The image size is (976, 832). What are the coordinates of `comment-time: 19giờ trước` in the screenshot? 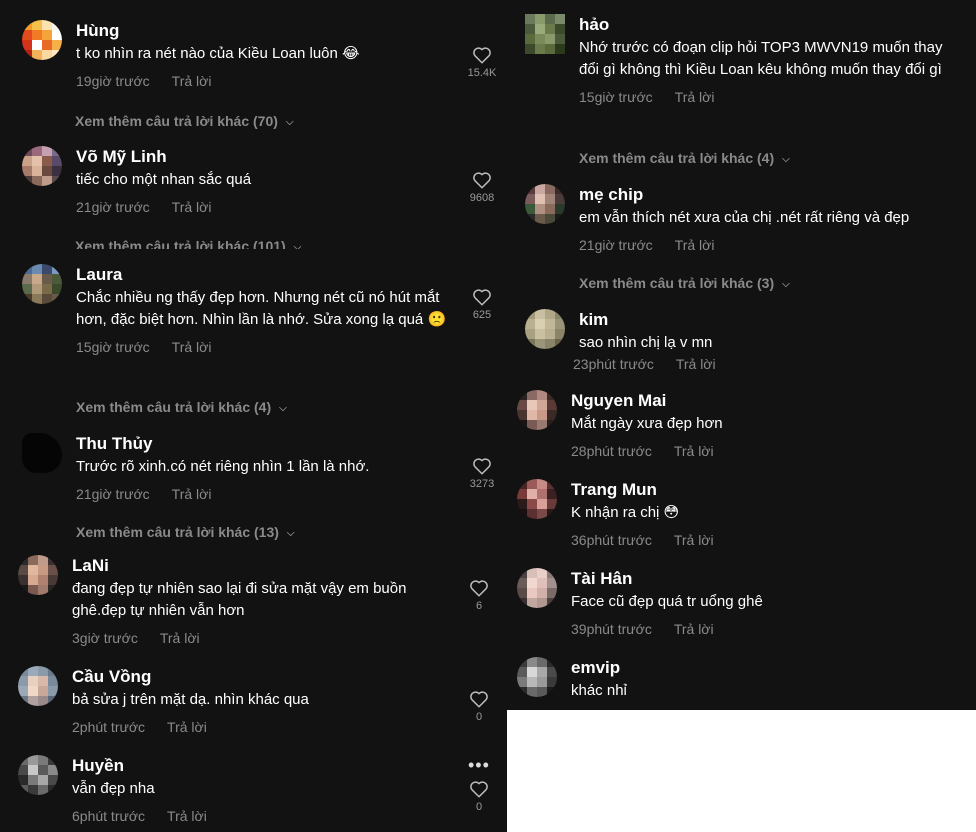 It's located at (113, 81).